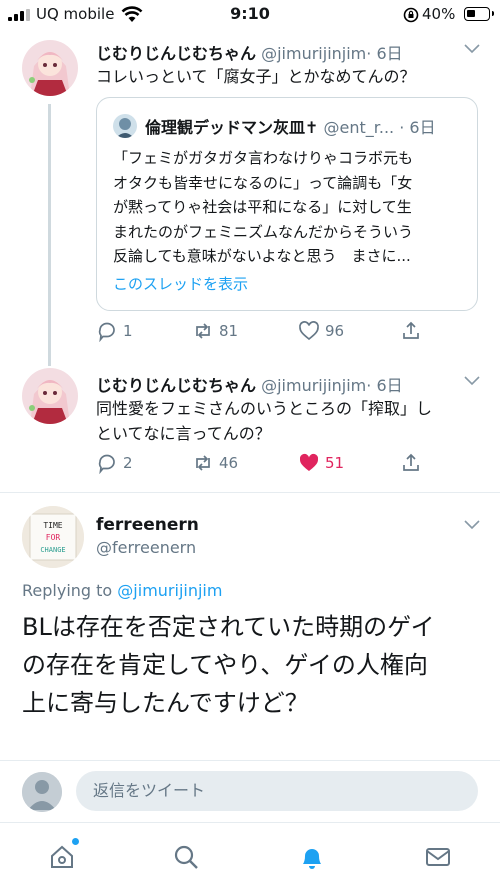  What do you see at coordinates (70, 590) in the screenshot?
I see `replying-prefix: Replying to` at bounding box center [70, 590].